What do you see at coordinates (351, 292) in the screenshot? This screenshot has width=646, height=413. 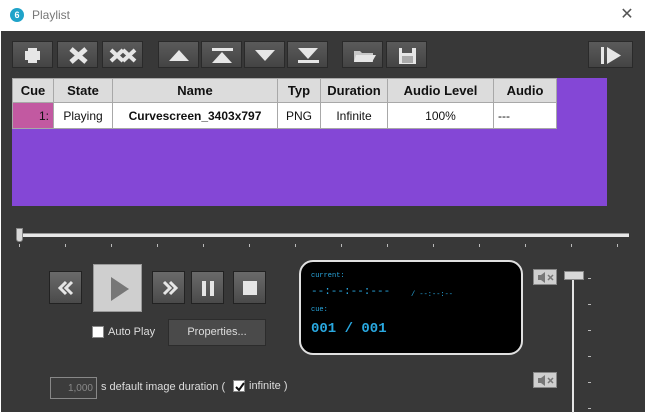 I see `current-time: --:--:--:---` at bounding box center [351, 292].